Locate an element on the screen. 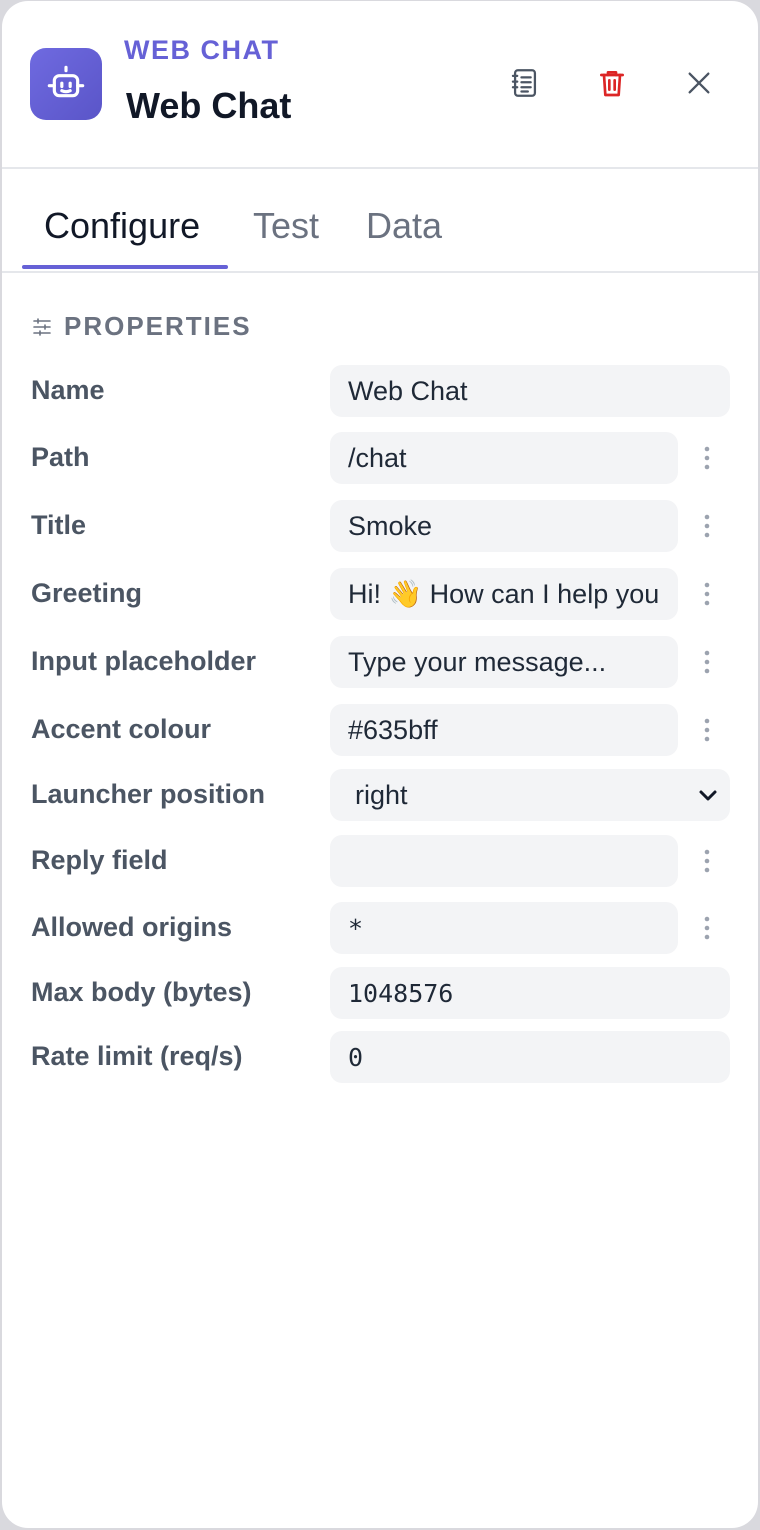 The image size is (760, 1530). field-label: Reply field is located at coordinates (99, 860).